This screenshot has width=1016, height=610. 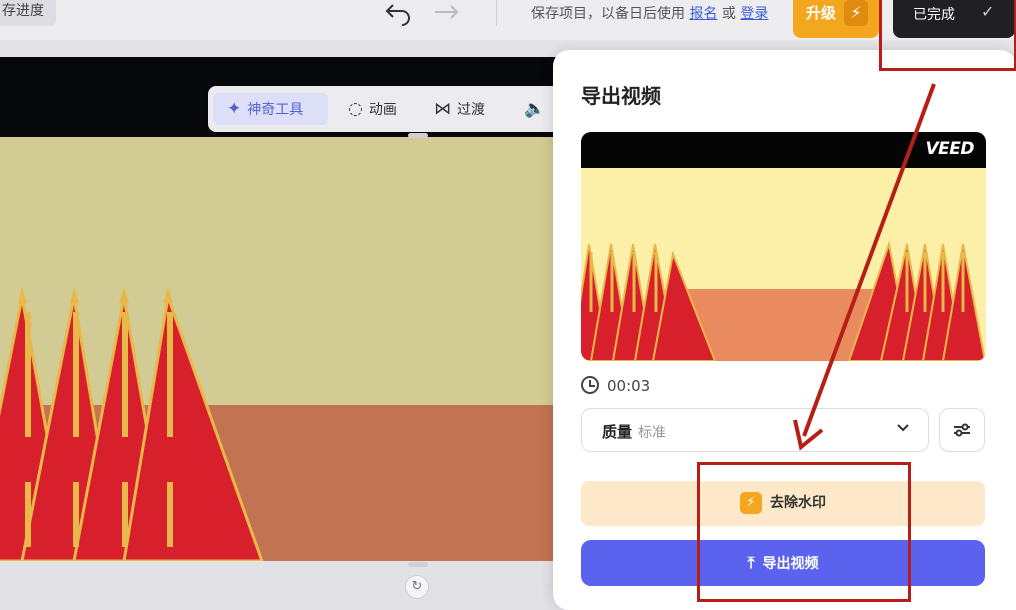 I want to click on export-panel-title: 导出视频, so click(x=621, y=96).